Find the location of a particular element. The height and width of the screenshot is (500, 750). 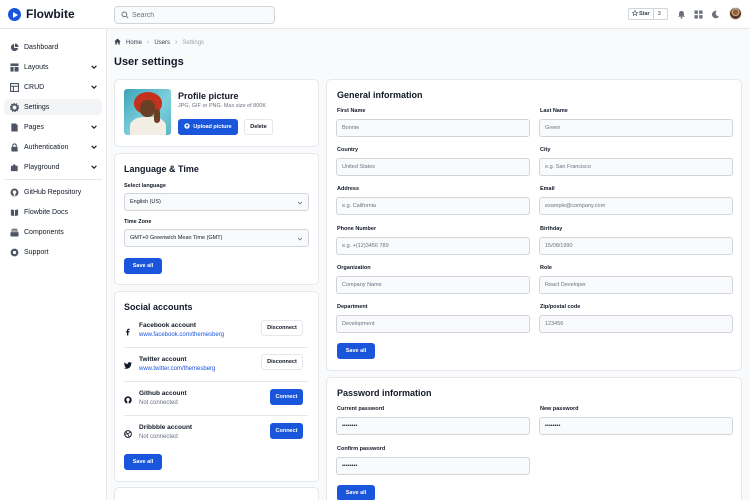

sidebar-link-label: Support is located at coordinates (36, 252).